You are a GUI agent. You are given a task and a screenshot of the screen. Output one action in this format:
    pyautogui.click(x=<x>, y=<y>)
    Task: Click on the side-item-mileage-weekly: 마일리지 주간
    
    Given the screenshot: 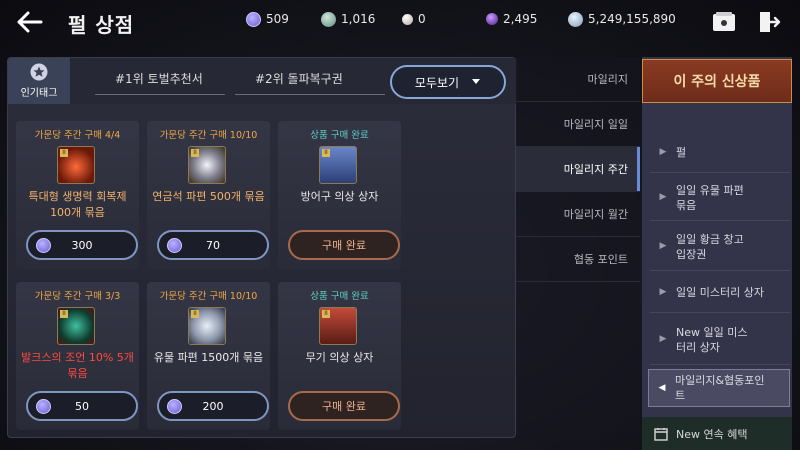 What is the action you would take?
    pyautogui.click(x=578, y=169)
    